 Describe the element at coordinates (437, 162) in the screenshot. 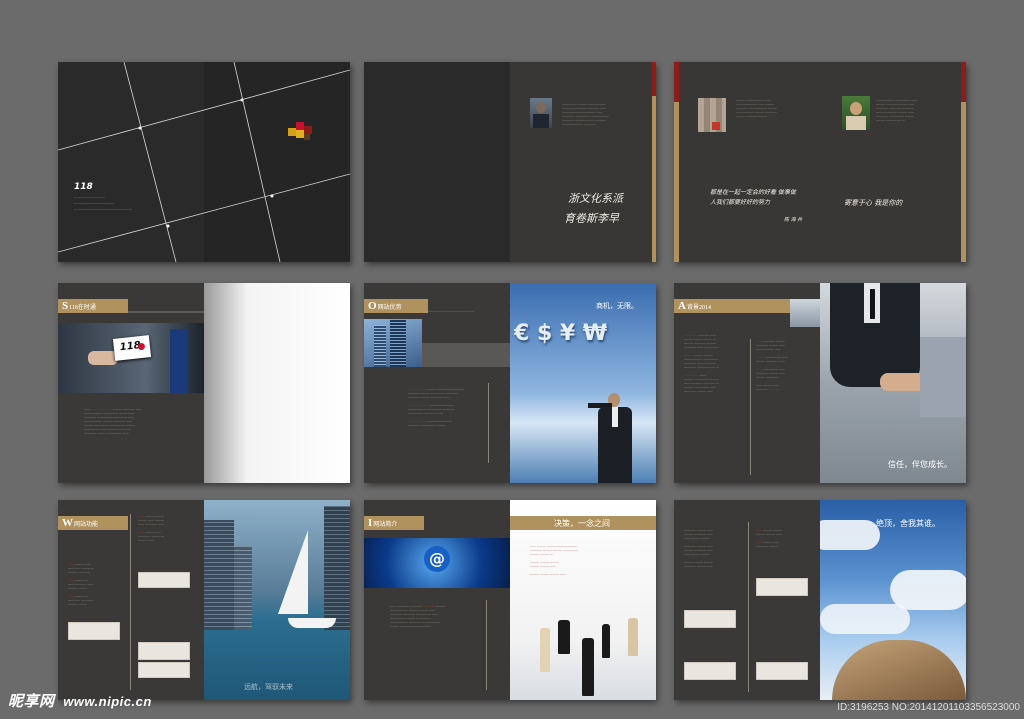

I see `preface-blank-page` at that location.